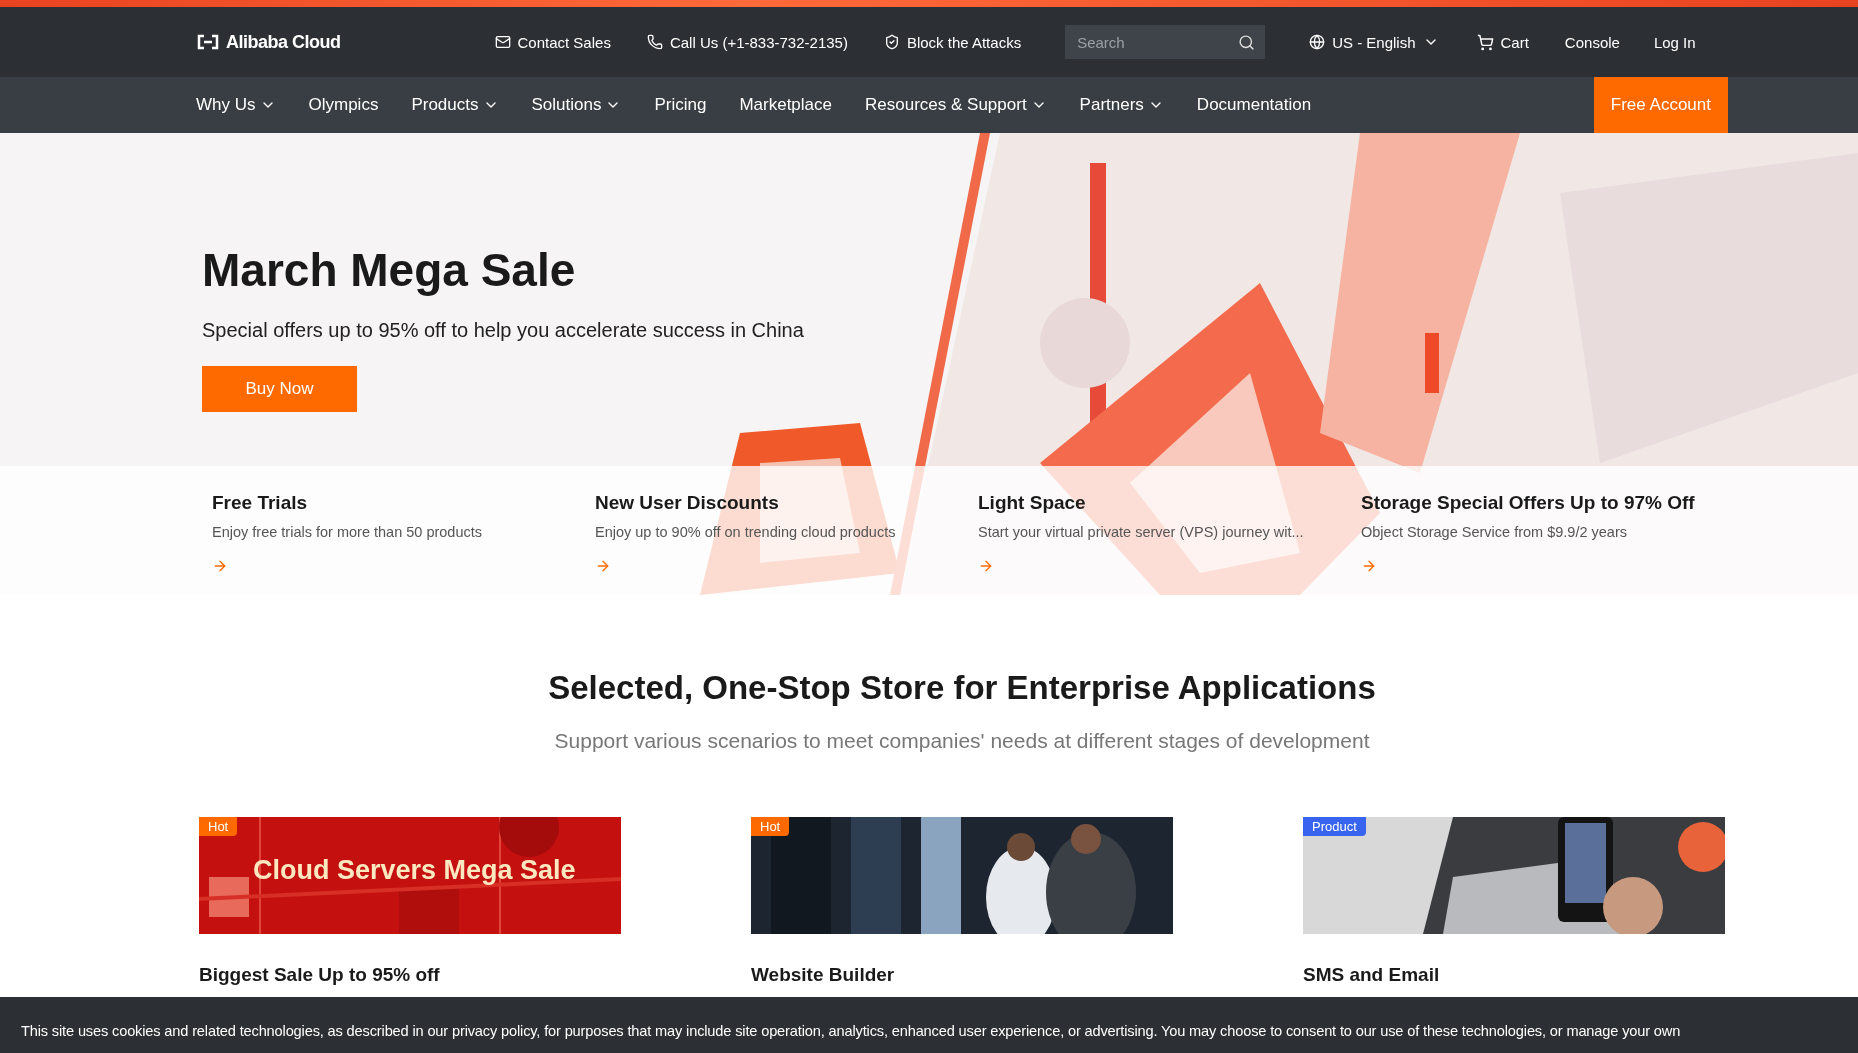 This screenshot has height=1053, width=1858. I want to click on login-link: Log In, so click(1674, 42).